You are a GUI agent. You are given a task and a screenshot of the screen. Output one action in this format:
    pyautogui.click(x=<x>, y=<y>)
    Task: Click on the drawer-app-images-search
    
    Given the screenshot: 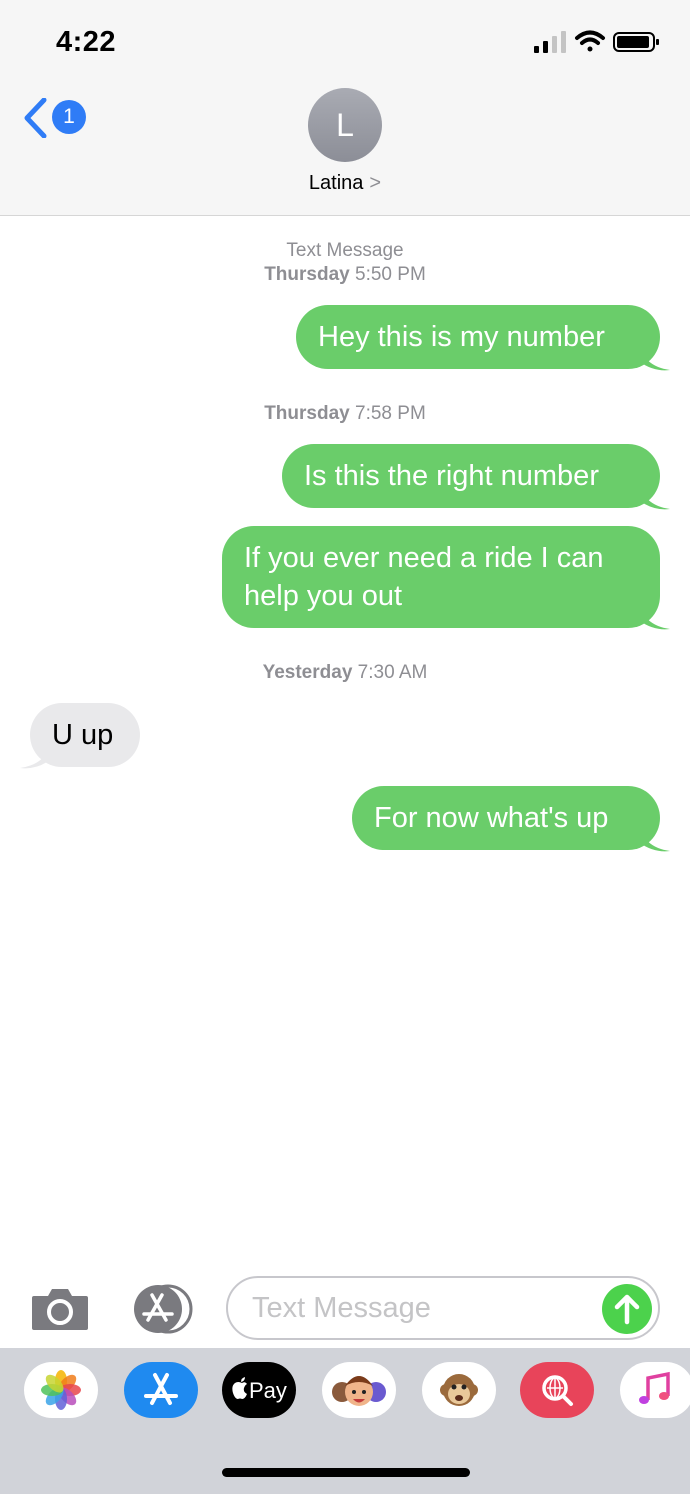 What is the action you would take?
    pyautogui.click(x=557, y=1390)
    